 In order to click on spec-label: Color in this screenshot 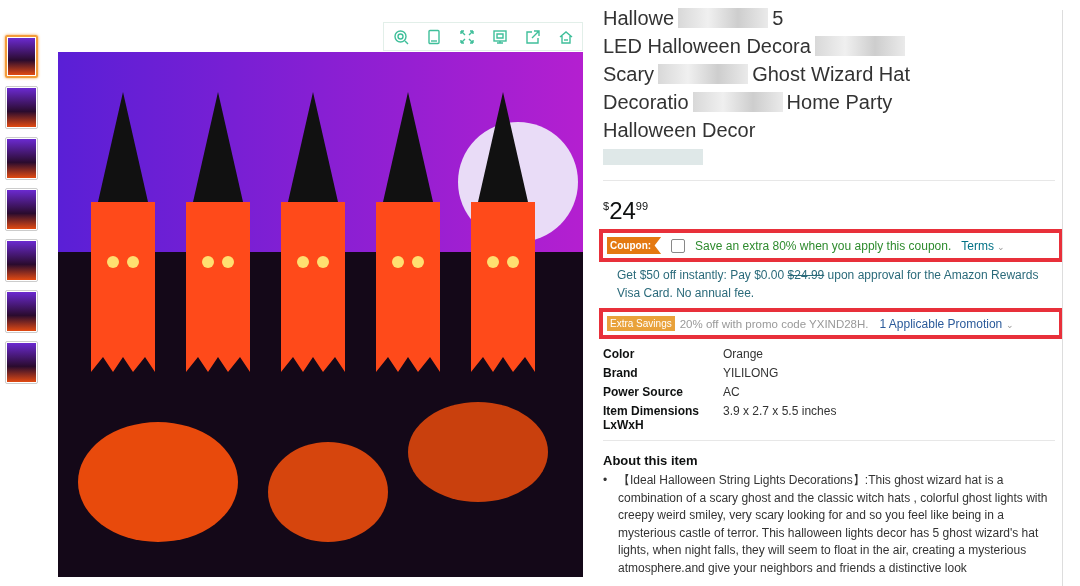, I will do `click(619, 354)`.